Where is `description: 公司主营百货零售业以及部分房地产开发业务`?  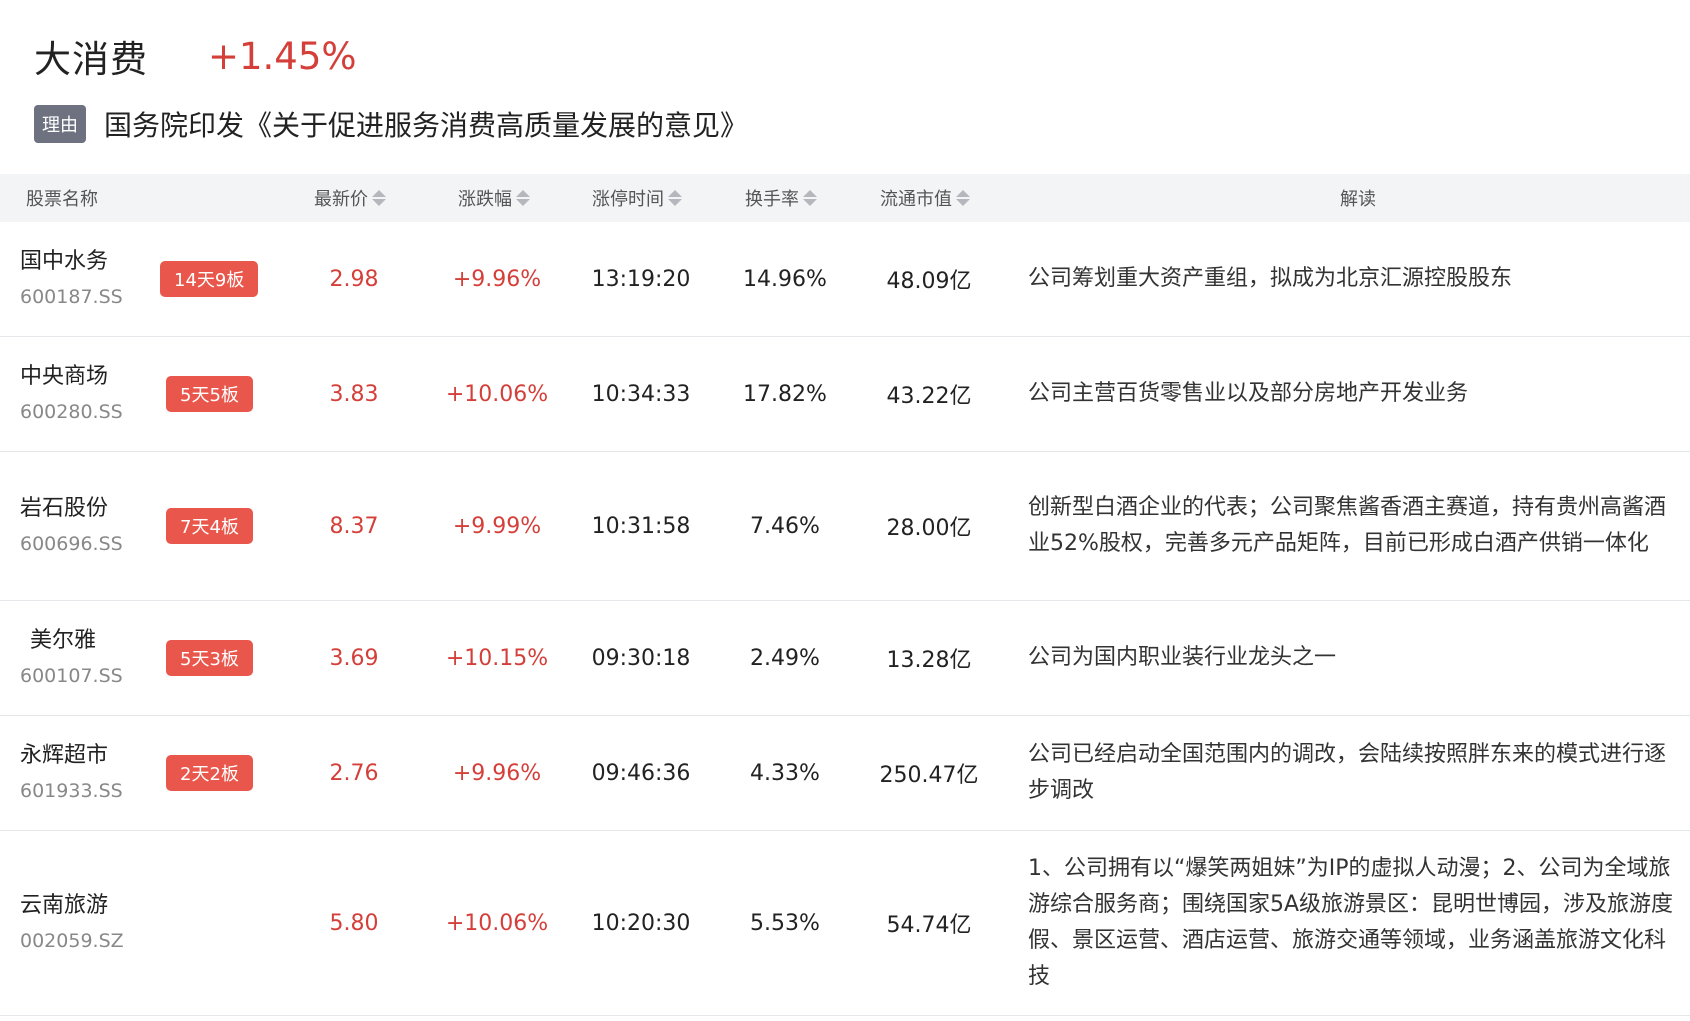 description: 公司主营百货零售业以及部分房地产开发业务 is located at coordinates (1354, 394).